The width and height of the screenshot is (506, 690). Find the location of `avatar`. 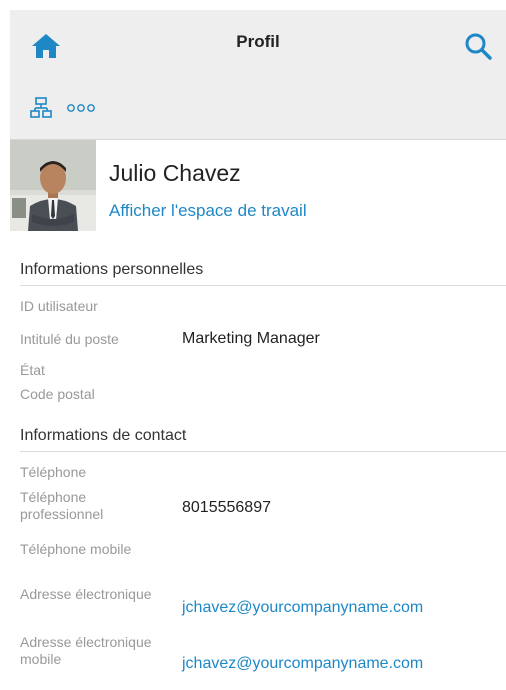

avatar is located at coordinates (53, 185).